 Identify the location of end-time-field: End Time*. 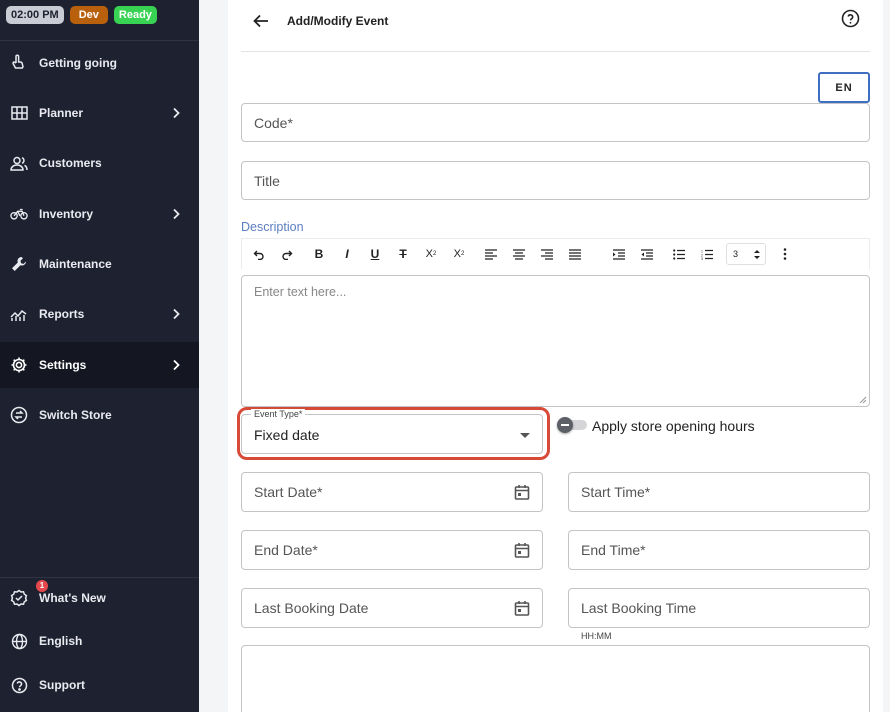
(719, 550).